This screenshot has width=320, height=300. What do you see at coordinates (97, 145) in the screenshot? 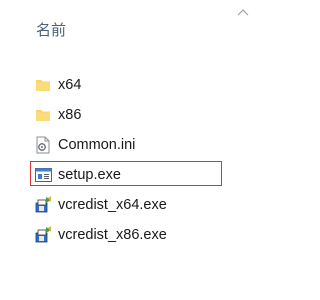
I see `file-name-label: Common.ini` at bounding box center [97, 145].